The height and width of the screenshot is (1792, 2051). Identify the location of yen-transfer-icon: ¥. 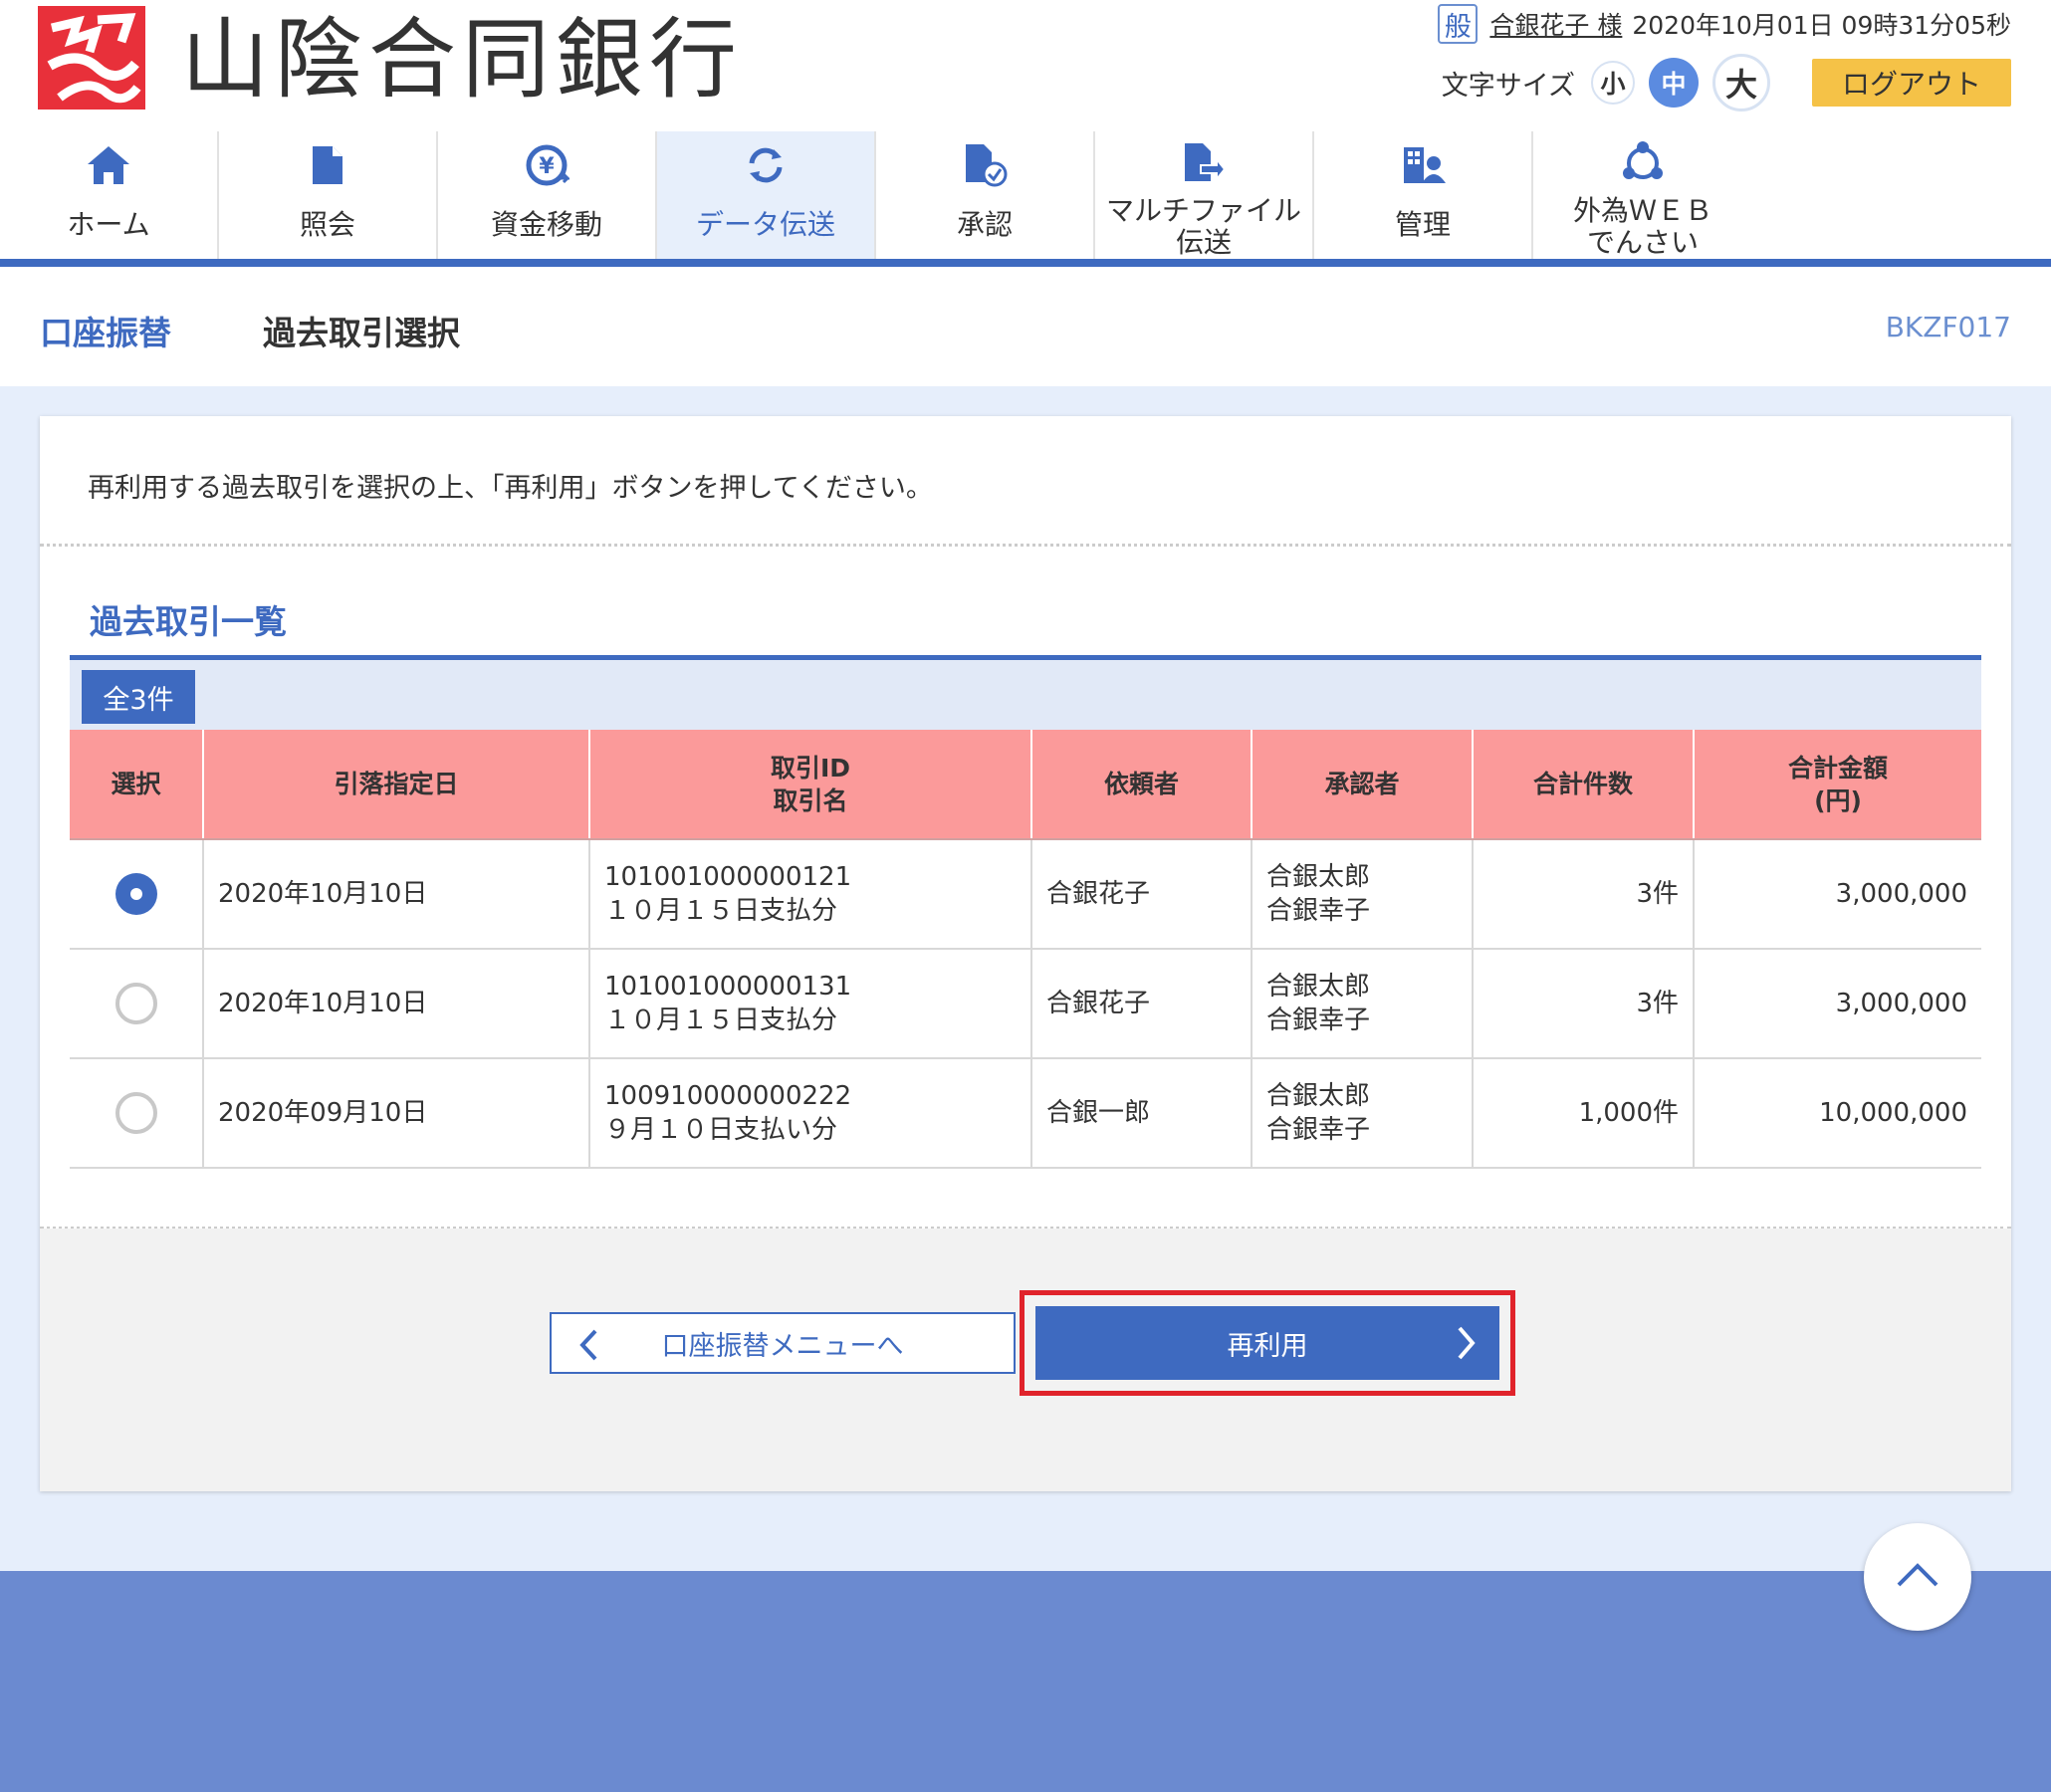
(546, 165).